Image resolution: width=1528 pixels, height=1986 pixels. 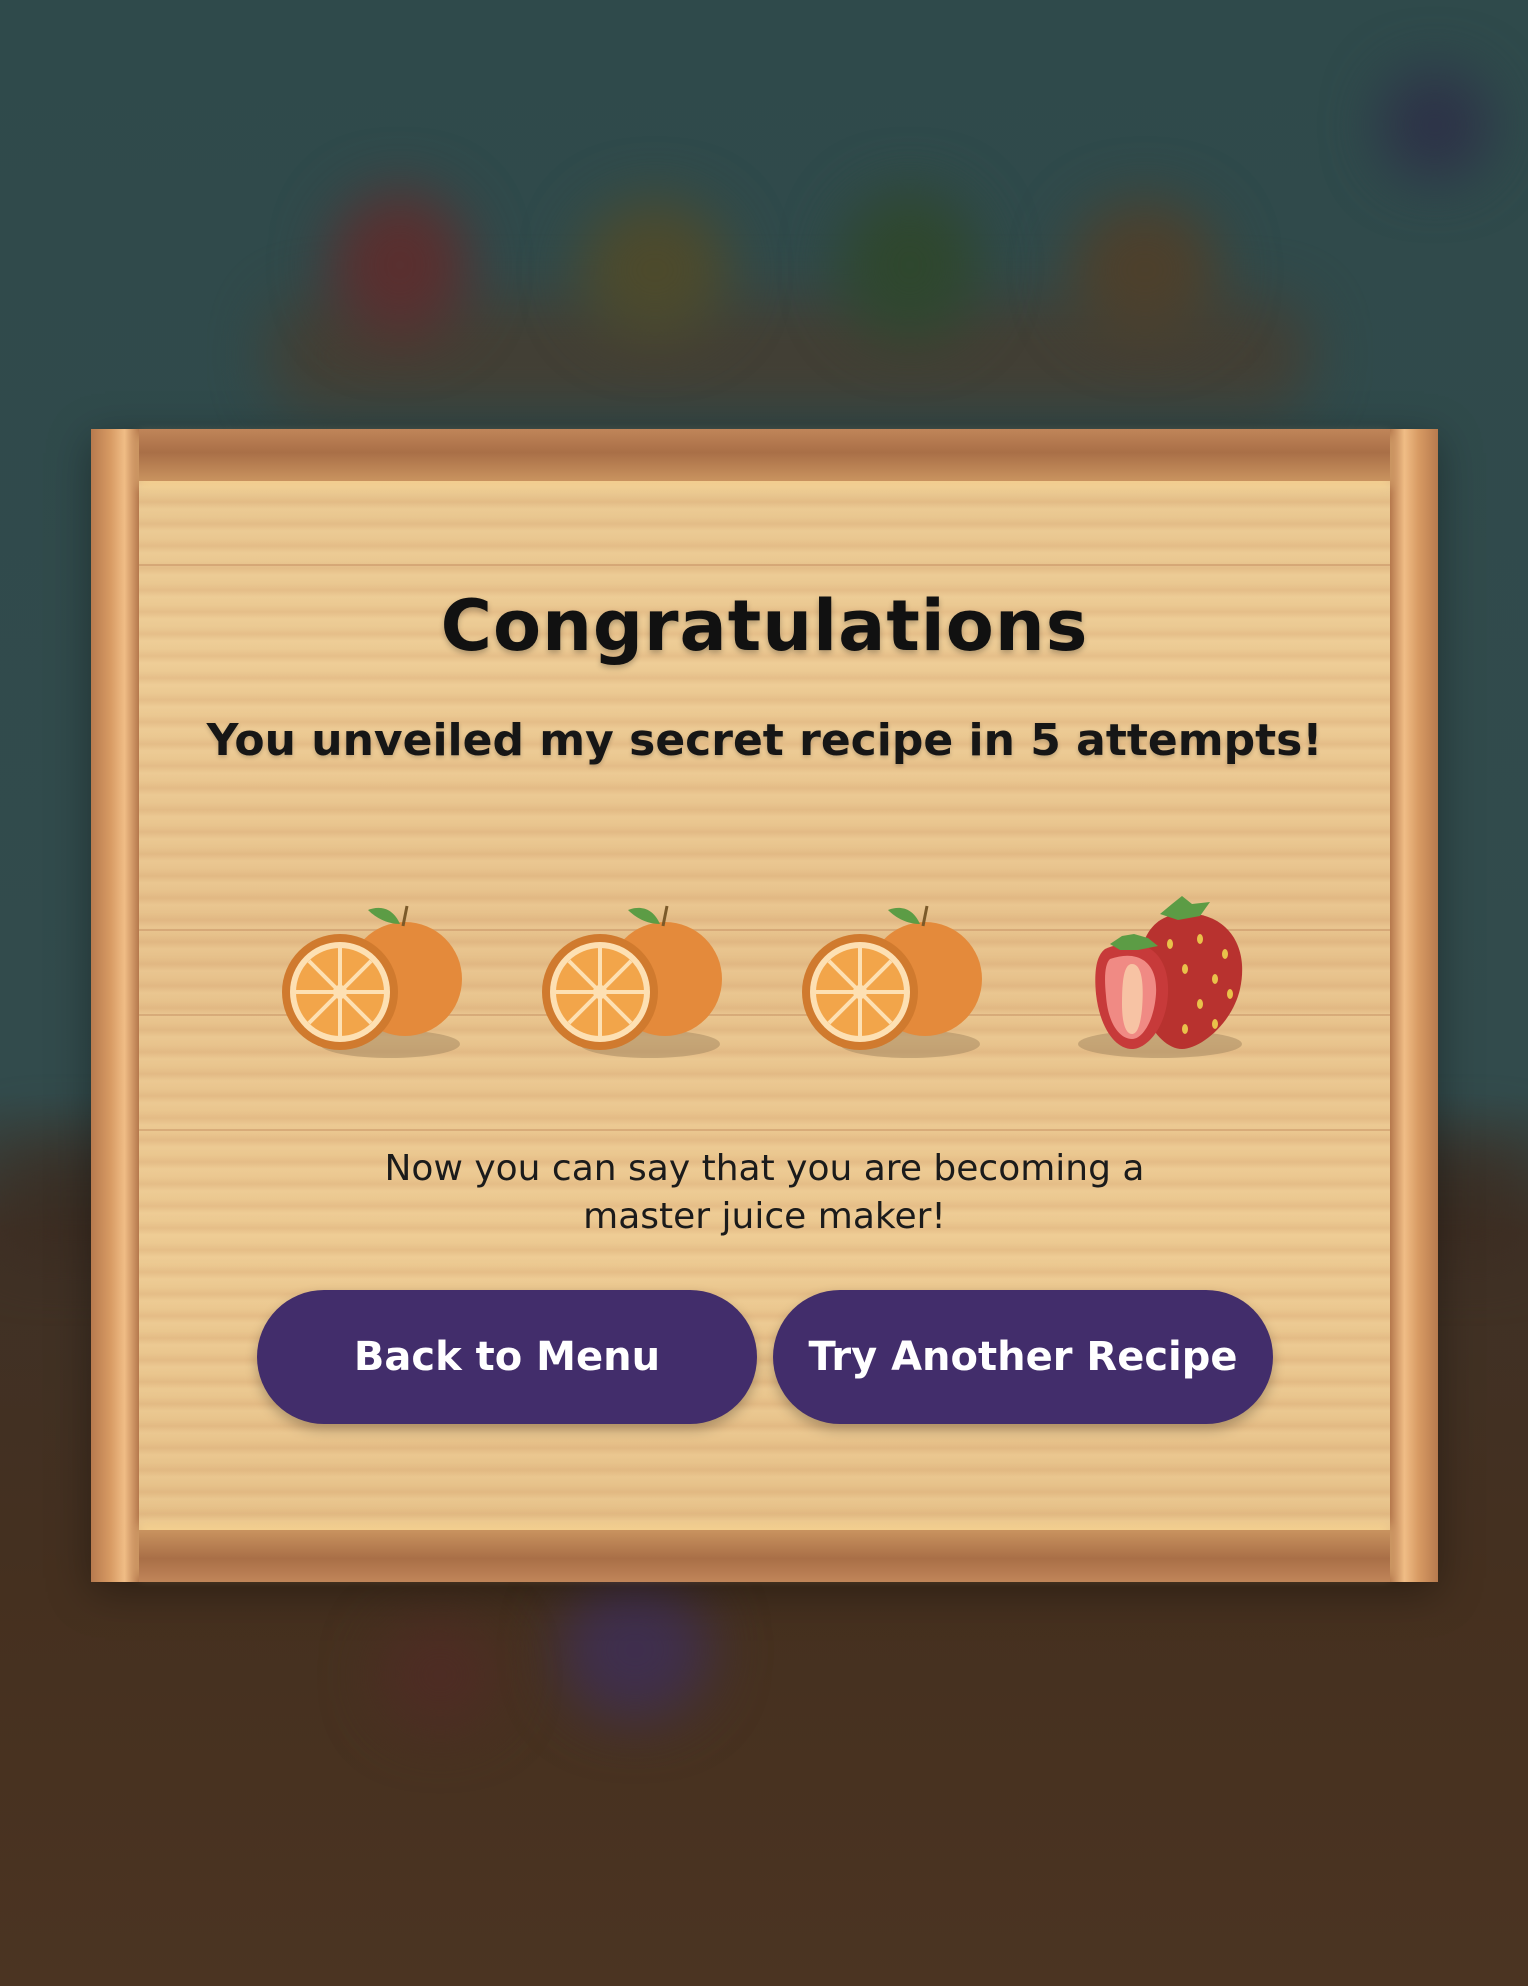 What do you see at coordinates (400, 265) in the screenshot?
I see `background-fruit-red` at bounding box center [400, 265].